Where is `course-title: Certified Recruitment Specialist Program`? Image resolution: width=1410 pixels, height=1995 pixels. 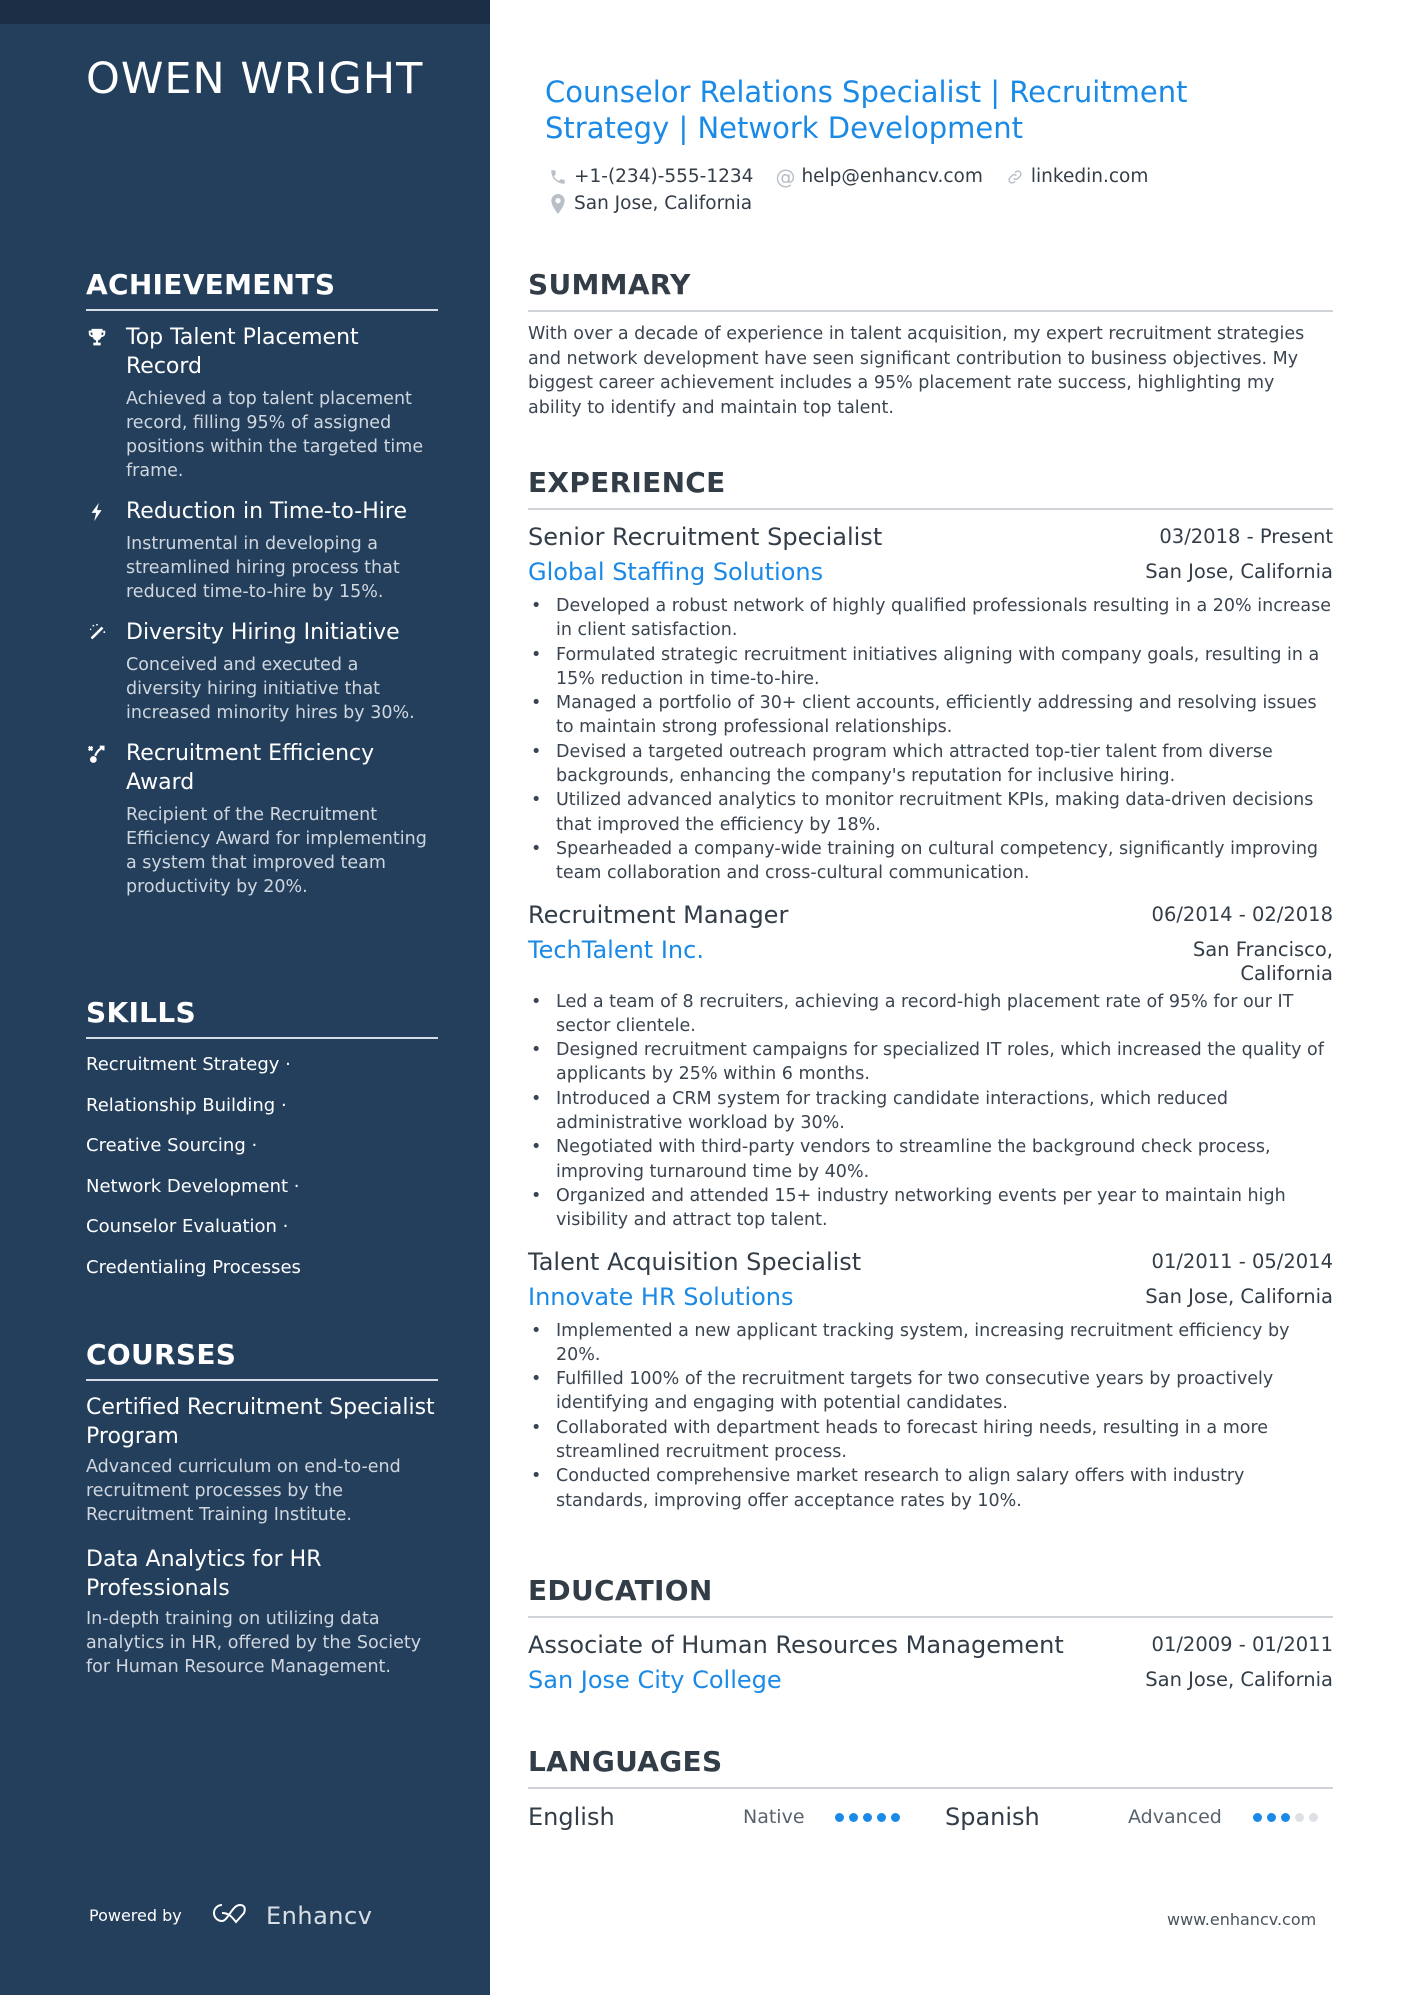 course-title: Certified Recruitment Specialist Program is located at coordinates (260, 1422).